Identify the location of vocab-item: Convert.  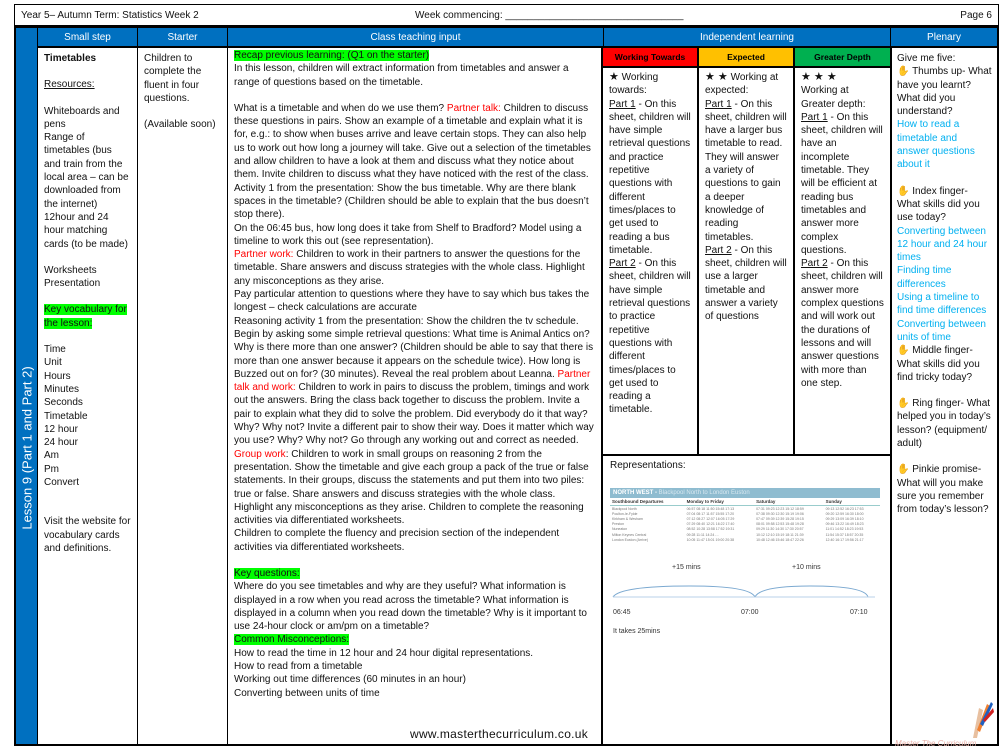
(62, 483).